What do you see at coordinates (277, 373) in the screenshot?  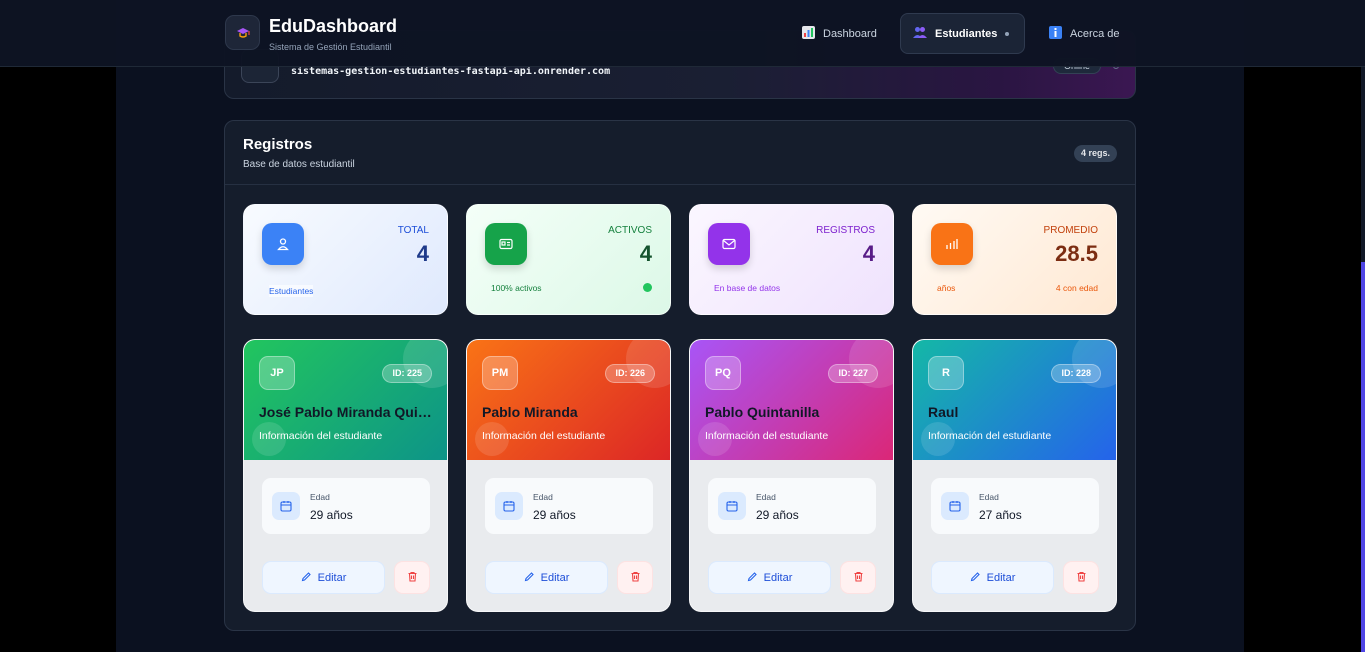 I see `avatar: JP` at bounding box center [277, 373].